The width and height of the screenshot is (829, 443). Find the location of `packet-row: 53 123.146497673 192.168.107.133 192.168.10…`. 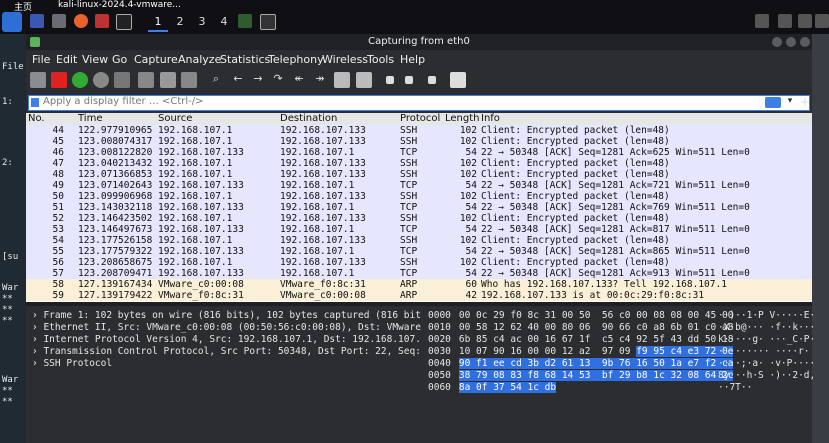

packet-row: 53 123.146497673 192.168.107.133 192.168.10… is located at coordinates (419, 229).